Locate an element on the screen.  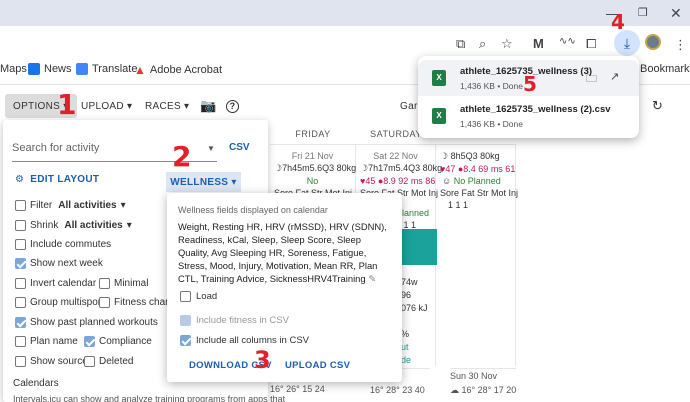
browser-toolbar: ⧉ ⌕ ☆ M ∿∿ ⧠ is located at coordinates (345, 43).